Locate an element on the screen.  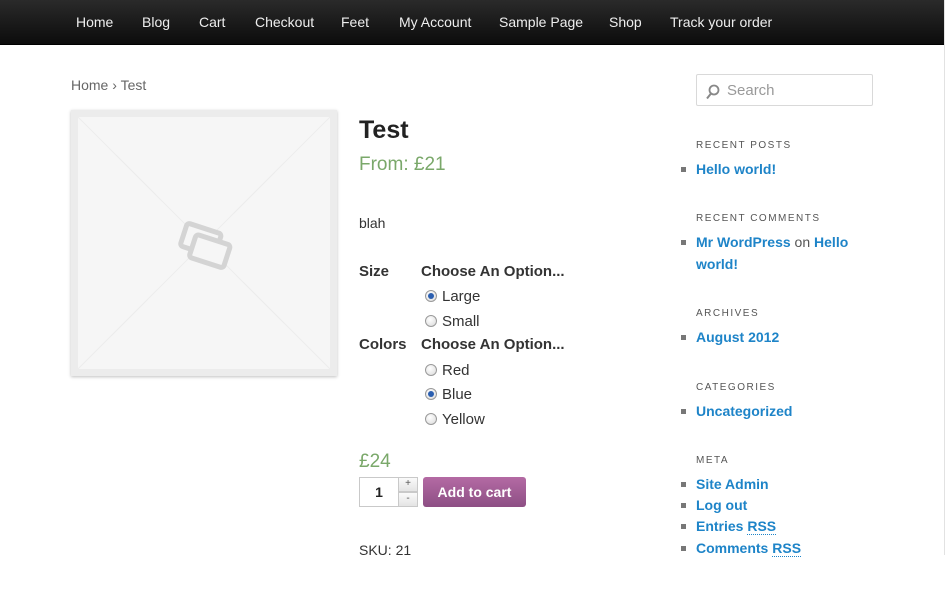
comments-rss-link: Comments RSS is located at coordinates (749, 548).